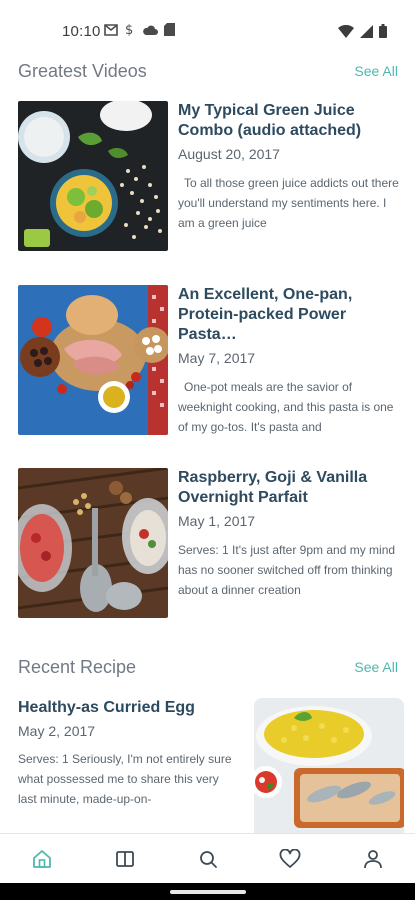  Describe the element at coordinates (150, 32) in the screenshot. I see `cloud-icon` at that location.